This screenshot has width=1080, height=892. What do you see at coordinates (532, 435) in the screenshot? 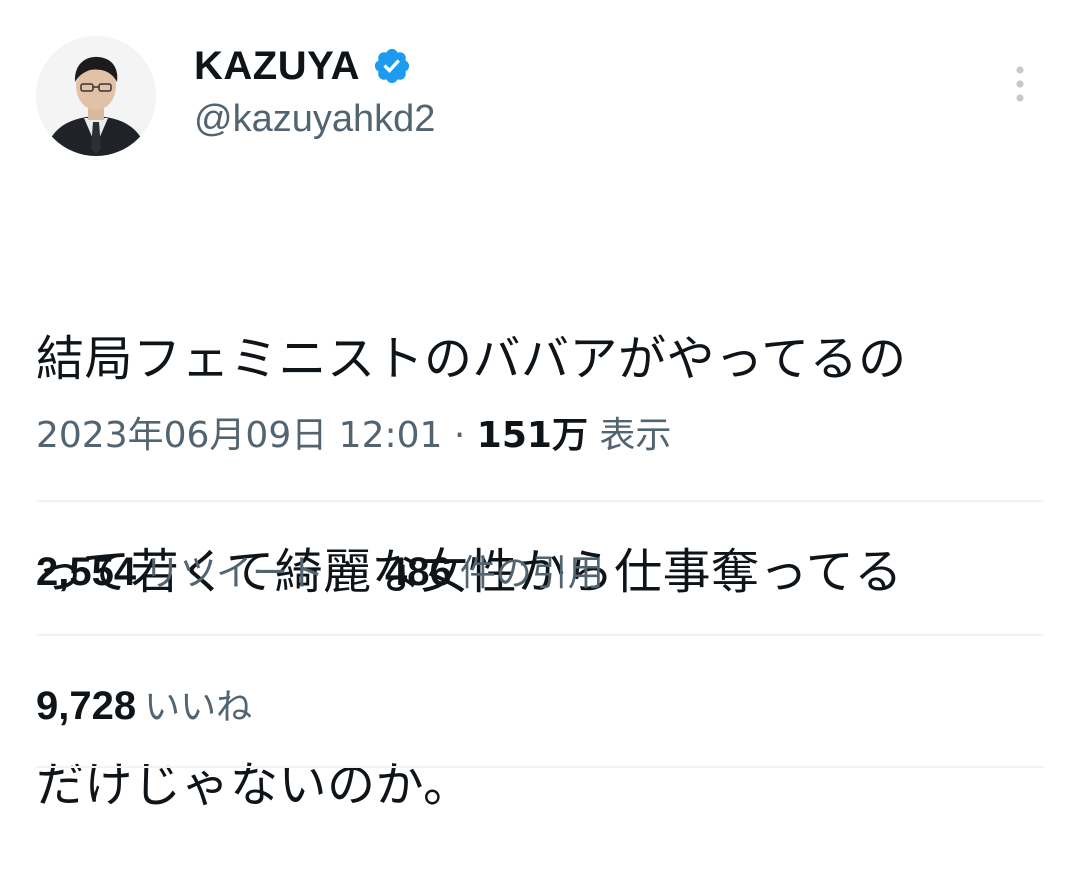
I see `views-count: 151万` at bounding box center [532, 435].